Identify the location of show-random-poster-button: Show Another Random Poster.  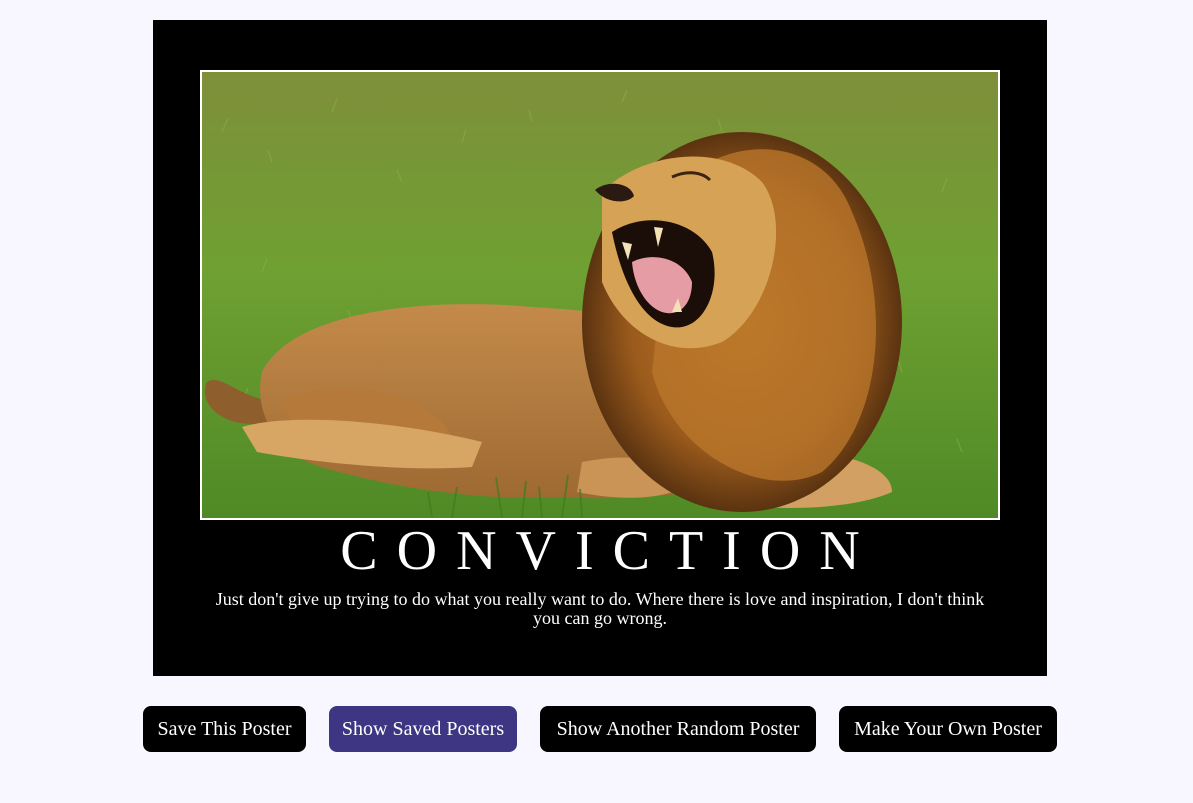
(678, 729).